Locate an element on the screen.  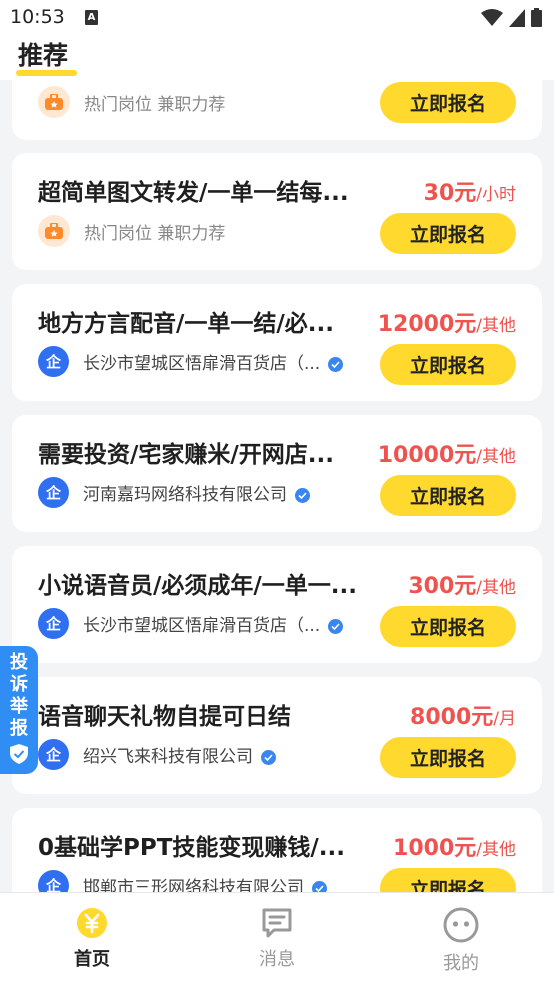
salary-unit: /小时 is located at coordinates (496, 195).